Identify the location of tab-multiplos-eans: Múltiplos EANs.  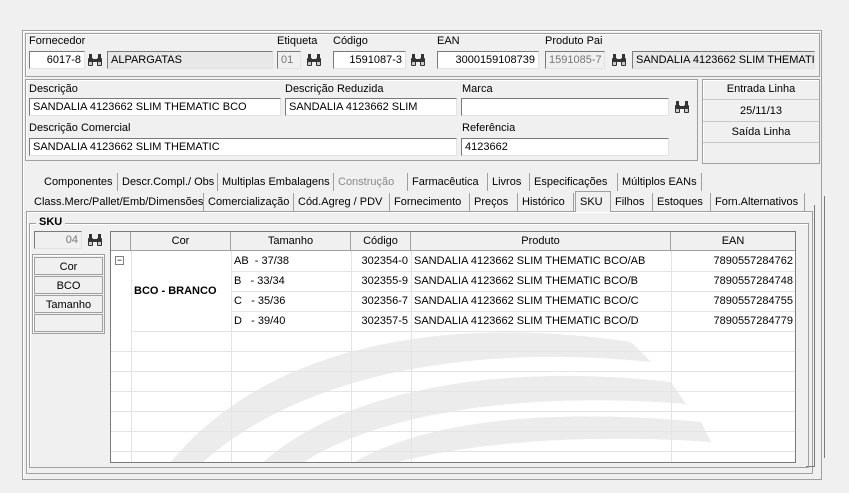
(660, 182).